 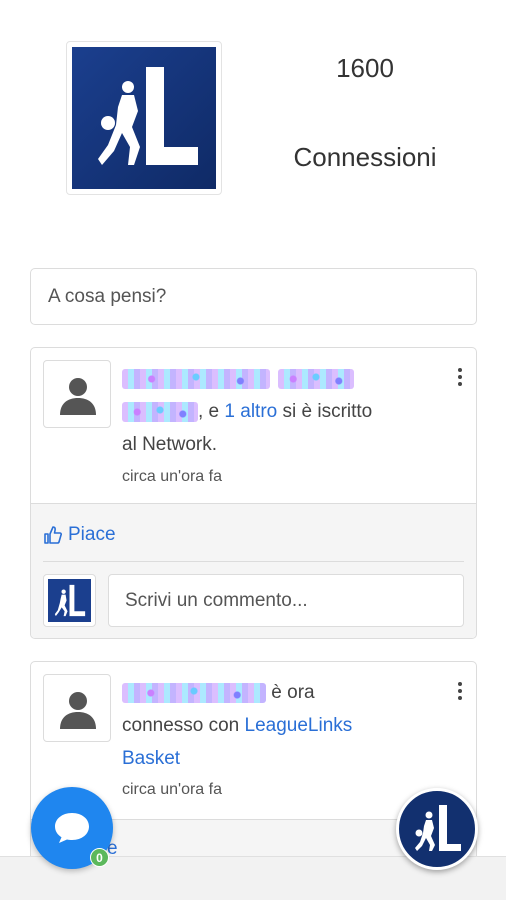 What do you see at coordinates (92, 534) in the screenshot?
I see `like-label: Piace` at bounding box center [92, 534].